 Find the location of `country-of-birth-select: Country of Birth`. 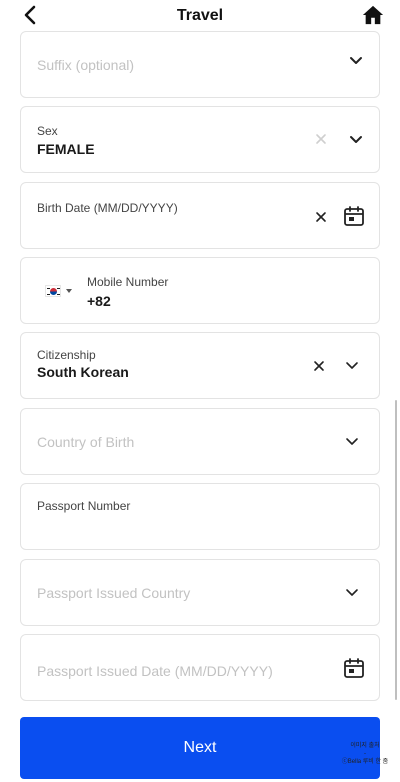

country-of-birth-select: Country of Birth is located at coordinates (200, 441).